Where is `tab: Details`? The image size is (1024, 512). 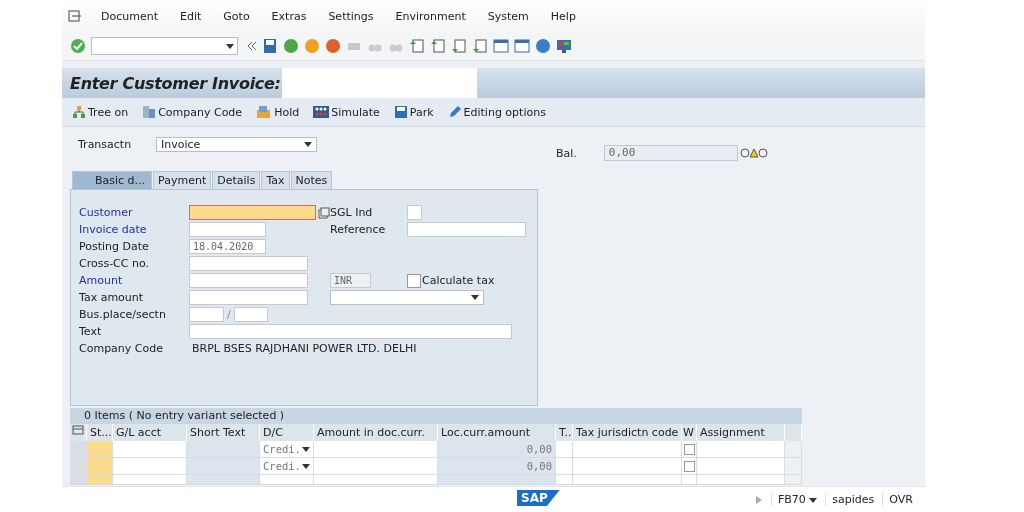 tab: Details is located at coordinates (236, 180).